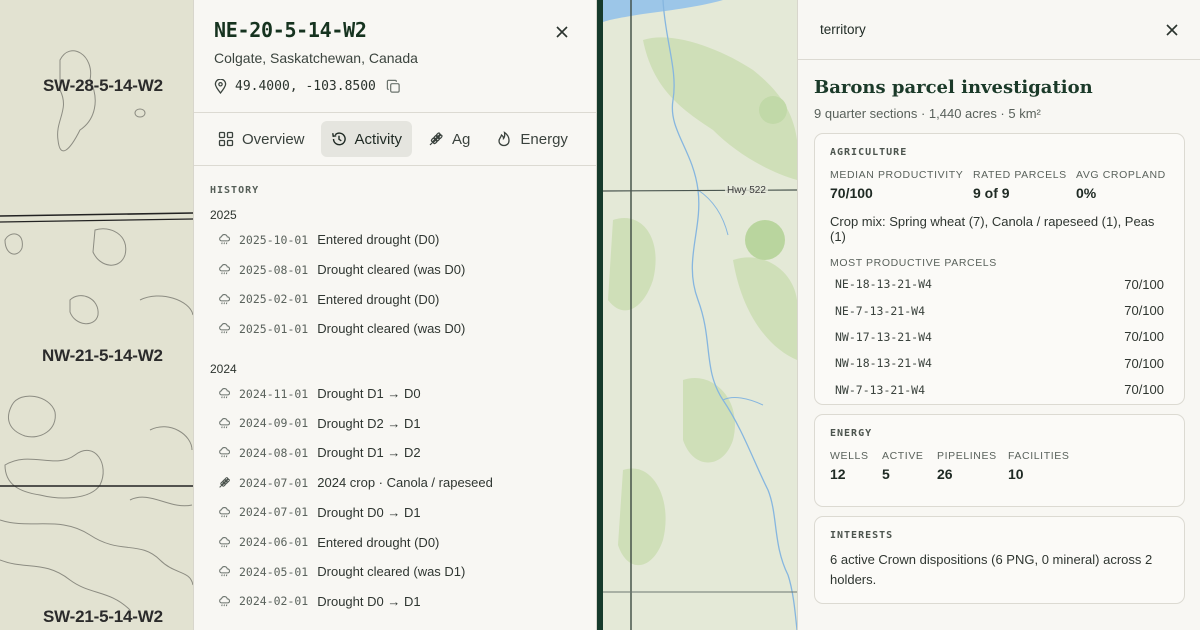 This screenshot has height=630, width=1200. I want to click on list-item: 2025-01-01 Drought cleared (was D0), so click(395, 329).